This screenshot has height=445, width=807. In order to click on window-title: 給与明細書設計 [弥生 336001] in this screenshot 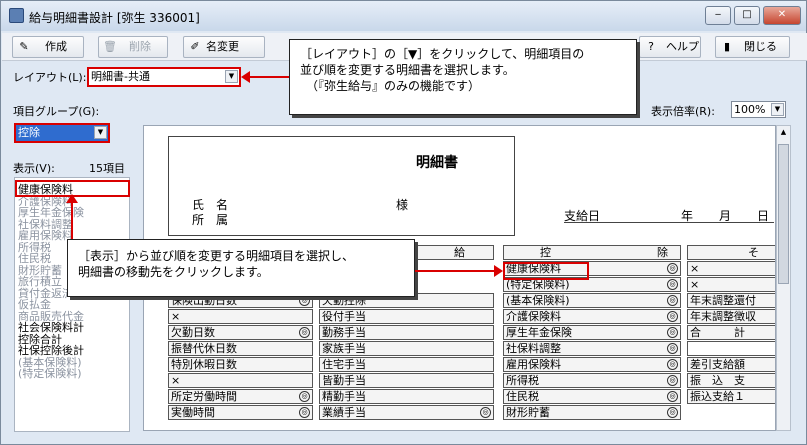, I will do `click(114, 18)`.